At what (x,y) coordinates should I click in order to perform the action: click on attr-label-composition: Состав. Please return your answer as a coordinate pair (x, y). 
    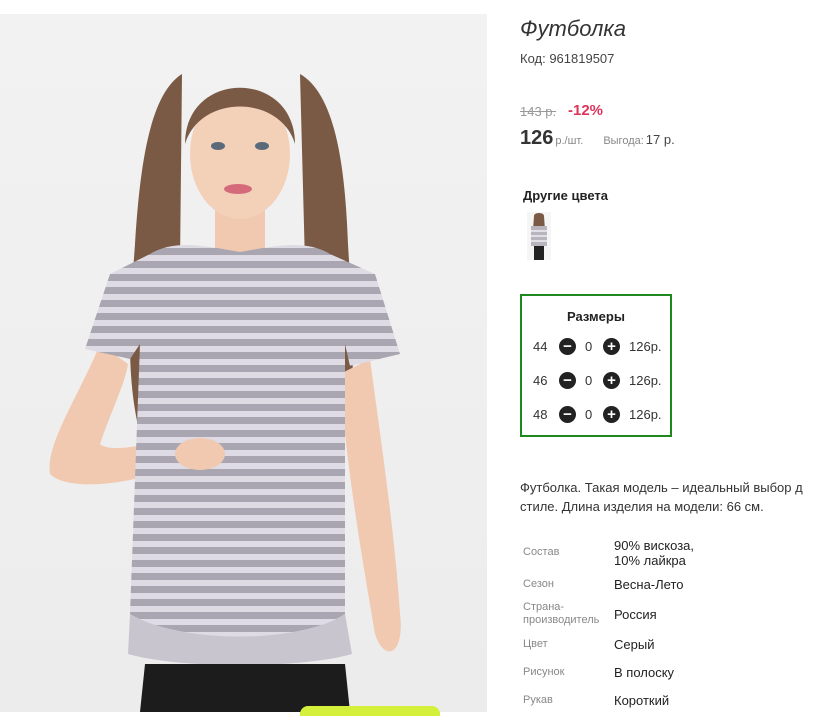
    Looking at the image, I should click on (541, 552).